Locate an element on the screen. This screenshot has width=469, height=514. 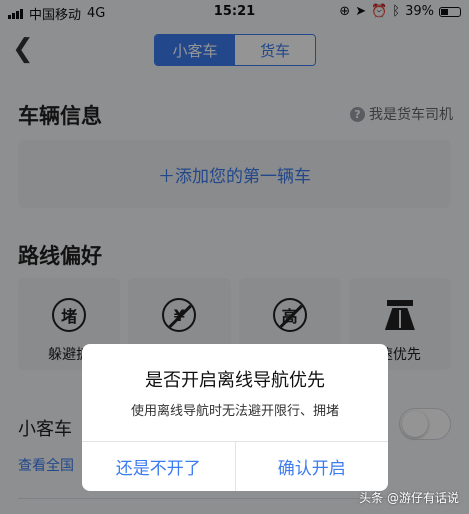
dialog-message: 使用离线导航时无法避开限行、拥堵 is located at coordinates (234, 411).